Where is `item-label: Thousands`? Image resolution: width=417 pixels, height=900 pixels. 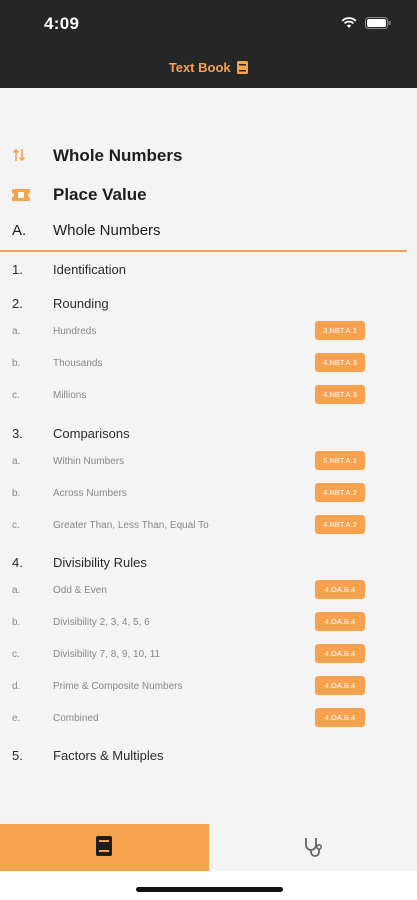 item-label: Thousands is located at coordinates (78, 363).